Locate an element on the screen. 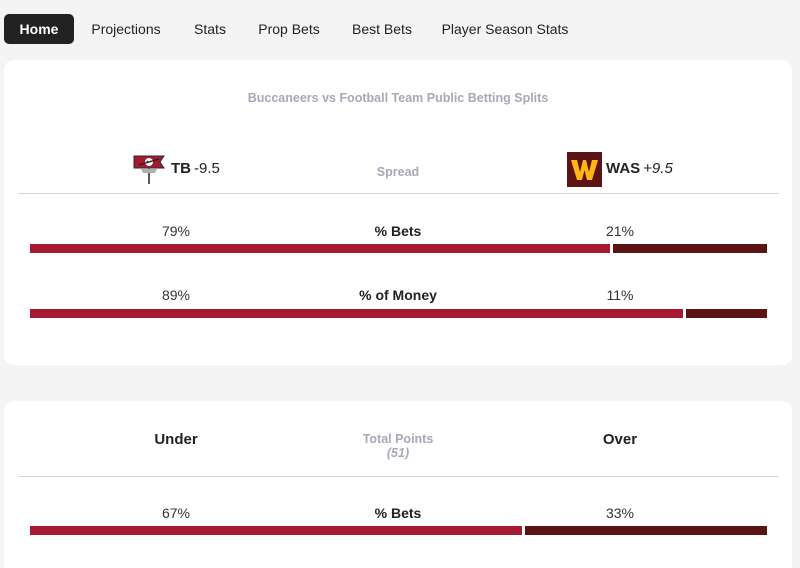  nav-projections: Projections is located at coordinates (126, 29).